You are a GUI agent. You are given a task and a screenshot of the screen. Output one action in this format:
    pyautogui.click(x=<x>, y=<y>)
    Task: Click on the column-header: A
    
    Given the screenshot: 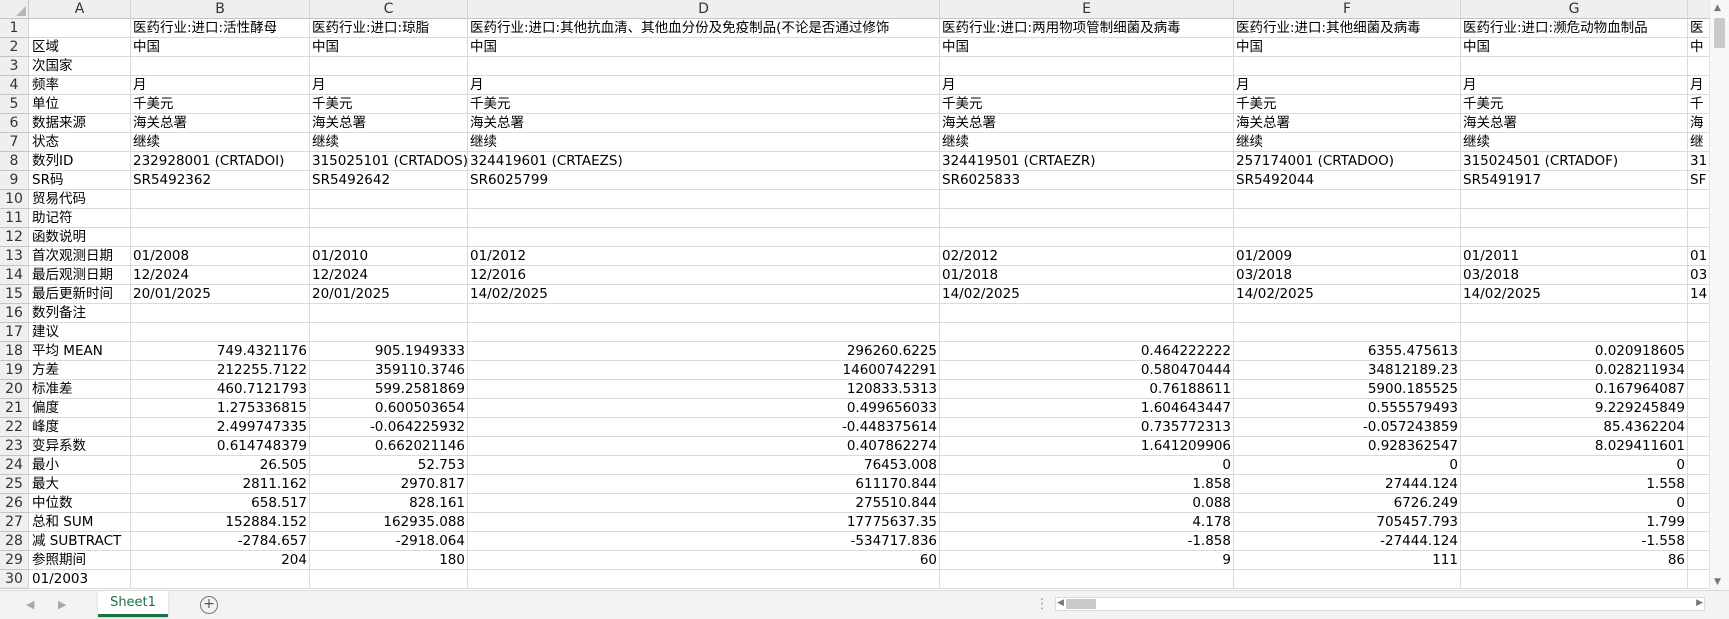 What is the action you would take?
    pyautogui.click(x=80, y=9)
    